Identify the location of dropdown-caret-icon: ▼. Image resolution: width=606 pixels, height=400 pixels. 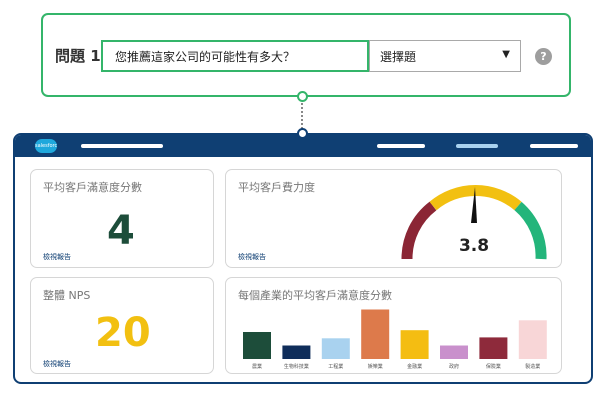
(506, 54).